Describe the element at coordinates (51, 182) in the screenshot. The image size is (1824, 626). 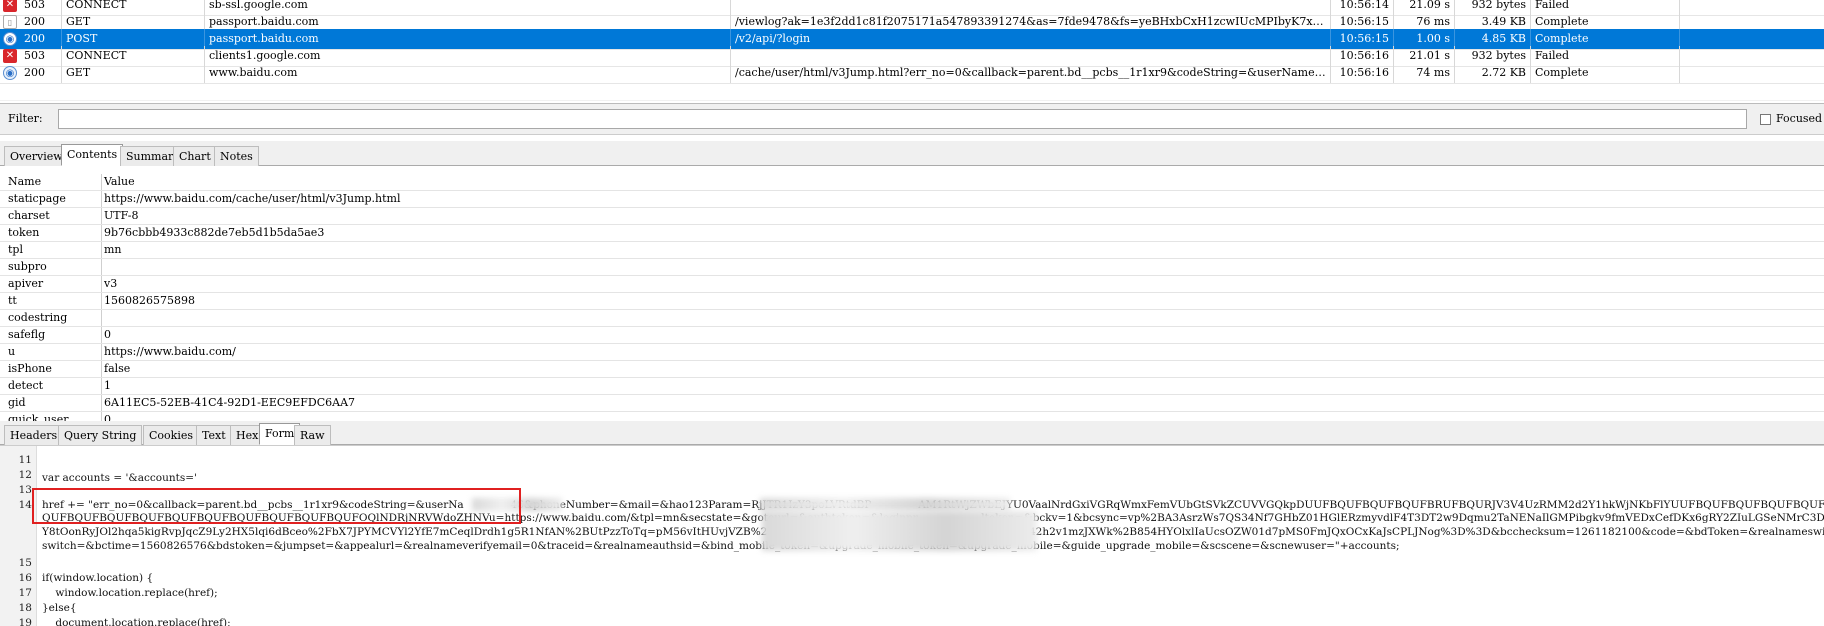
I see `column-header-name: Name` at that location.